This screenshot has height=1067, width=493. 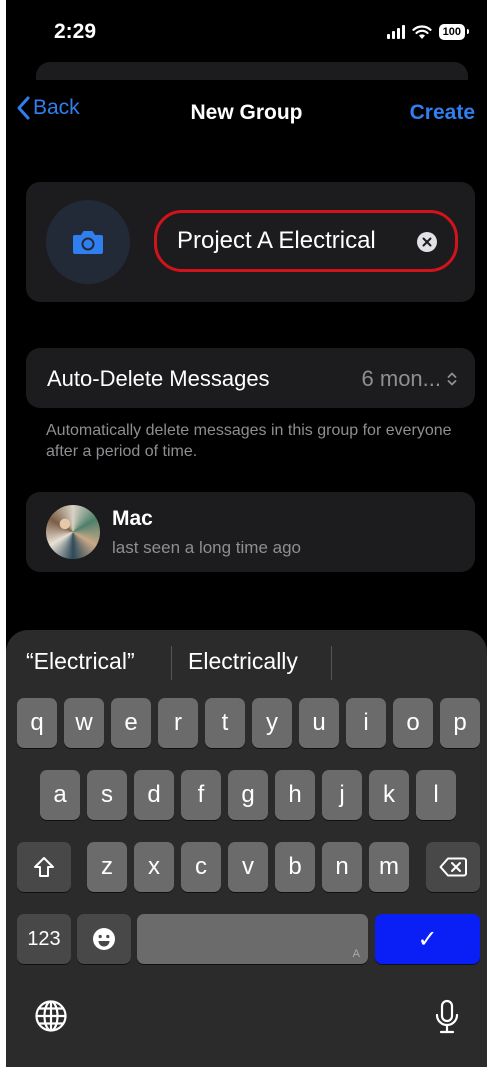 I want to click on space-key: A, so click(x=252, y=939).